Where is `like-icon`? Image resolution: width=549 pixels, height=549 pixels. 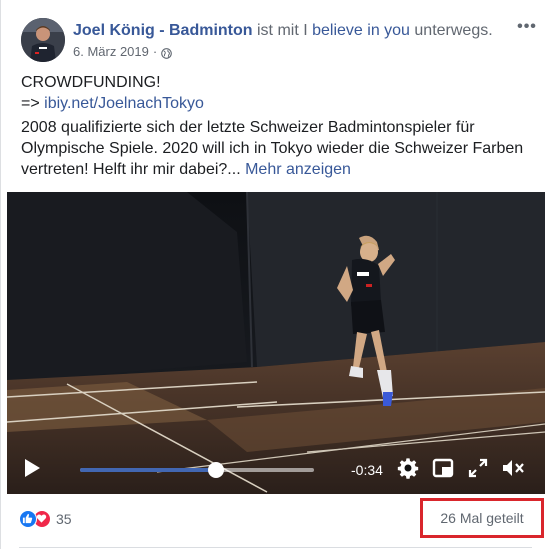
like-icon is located at coordinates (28, 519).